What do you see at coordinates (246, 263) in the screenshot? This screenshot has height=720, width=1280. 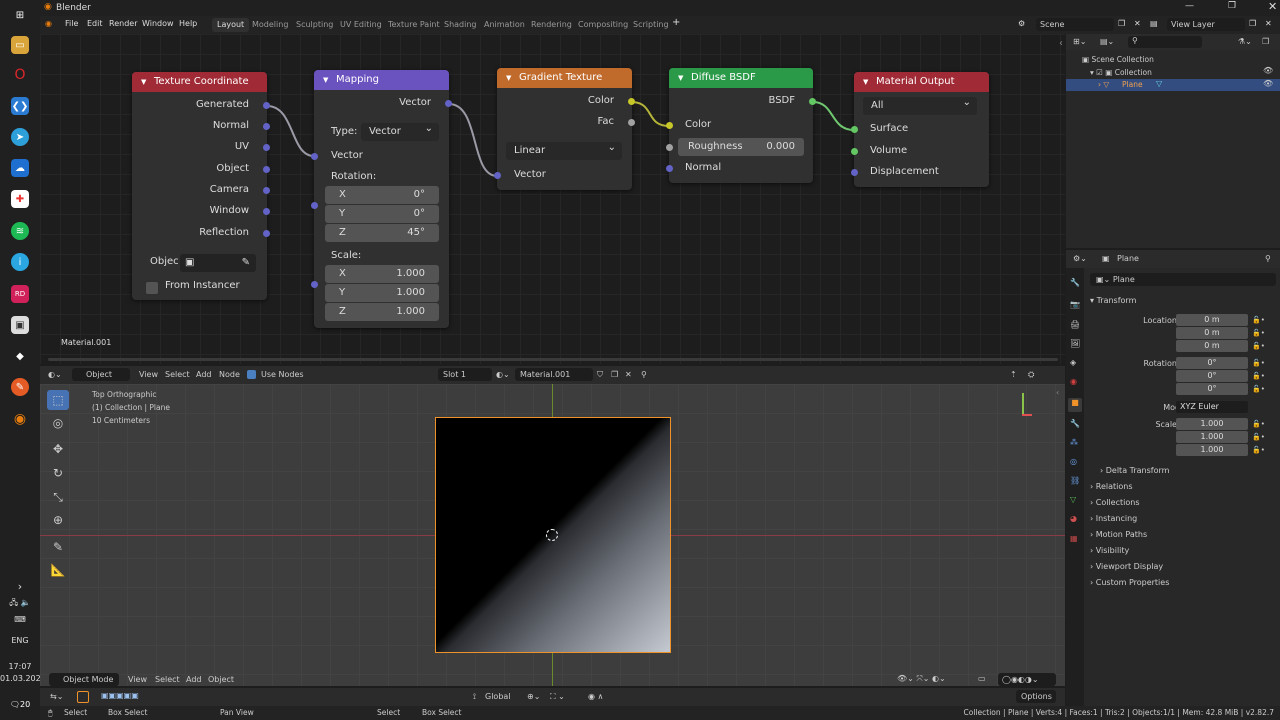 I see `eyedropper-icon: ✎` at bounding box center [246, 263].